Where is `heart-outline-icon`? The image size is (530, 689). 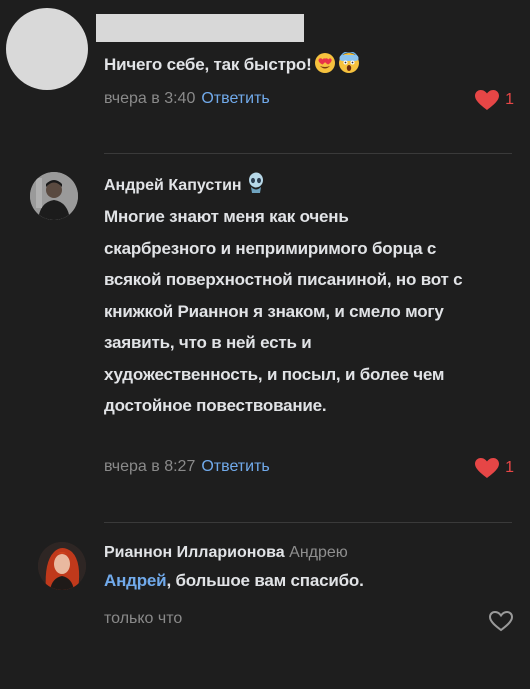 heart-outline-icon is located at coordinates (501, 621).